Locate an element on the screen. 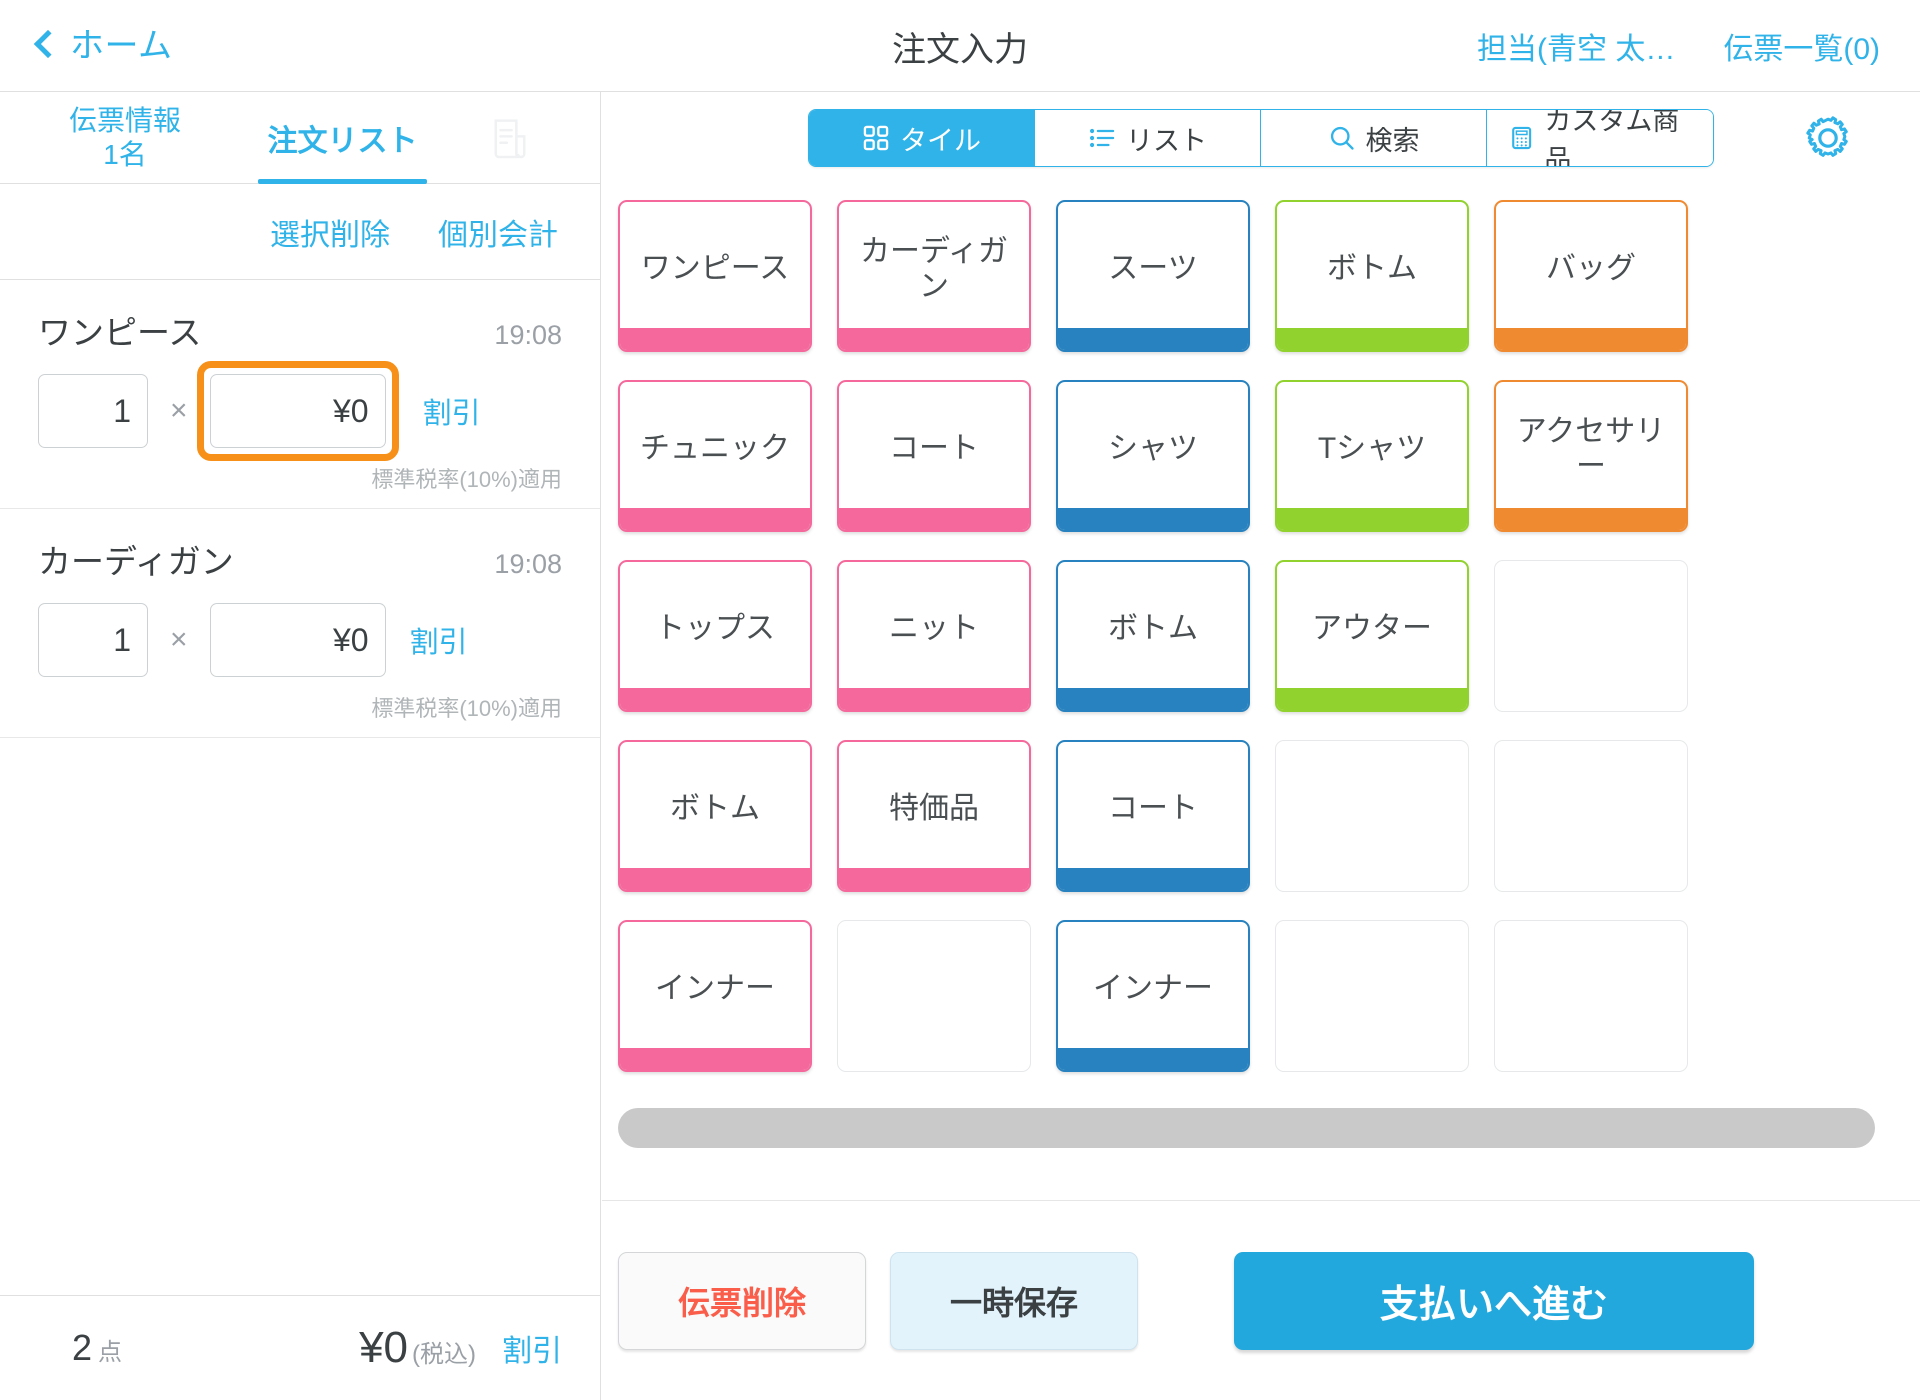 The height and width of the screenshot is (1400, 1920). order-item-name: ワンピース is located at coordinates (120, 332).